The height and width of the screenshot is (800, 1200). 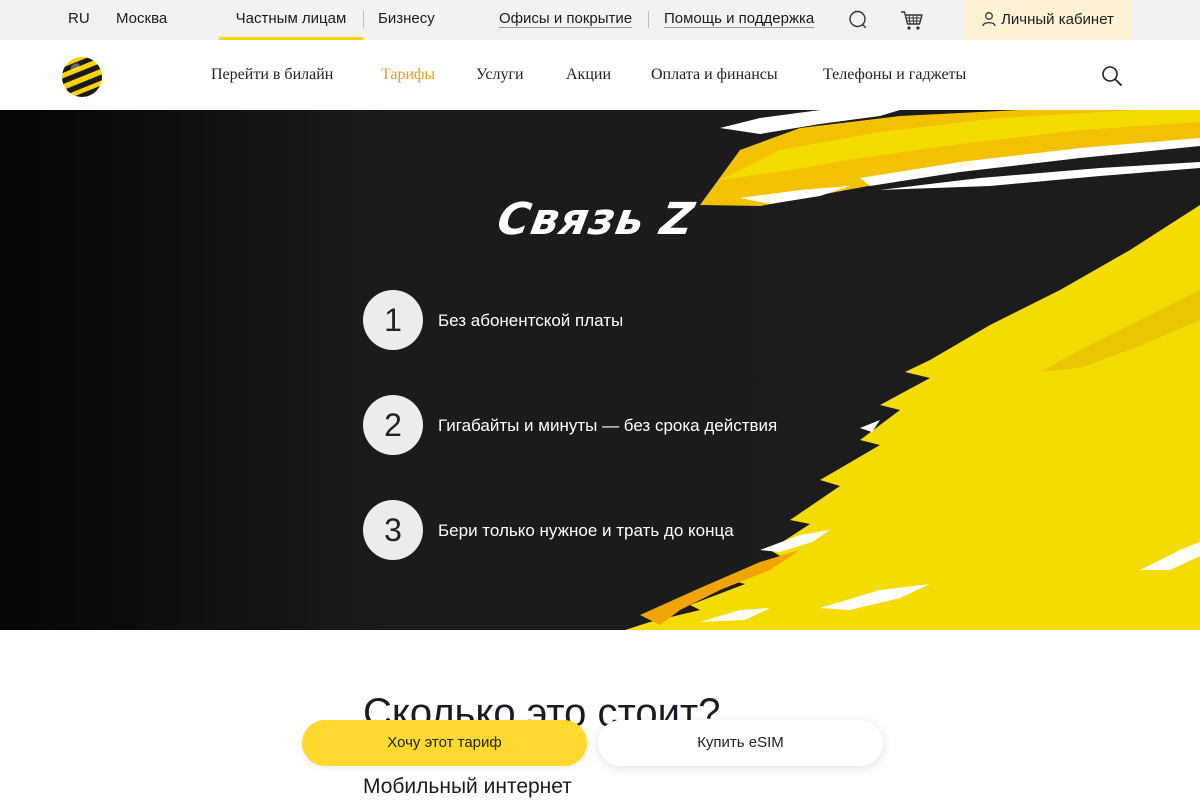 What do you see at coordinates (531, 320) in the screenshot?
I see `feature-text-1: Без абонентской платы` at bounding box center [531, 320].